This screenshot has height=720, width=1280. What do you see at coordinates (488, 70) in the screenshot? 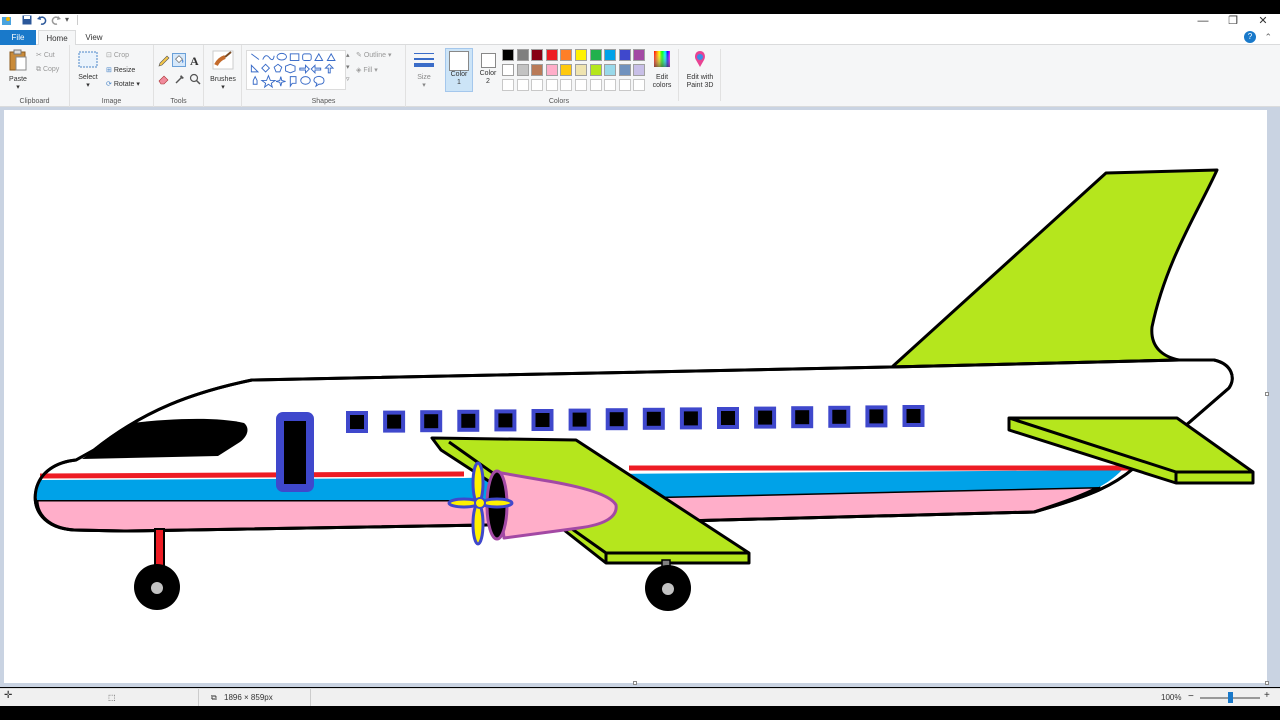
I see `color2-button: Color 2` at bounding box center [488, 70].